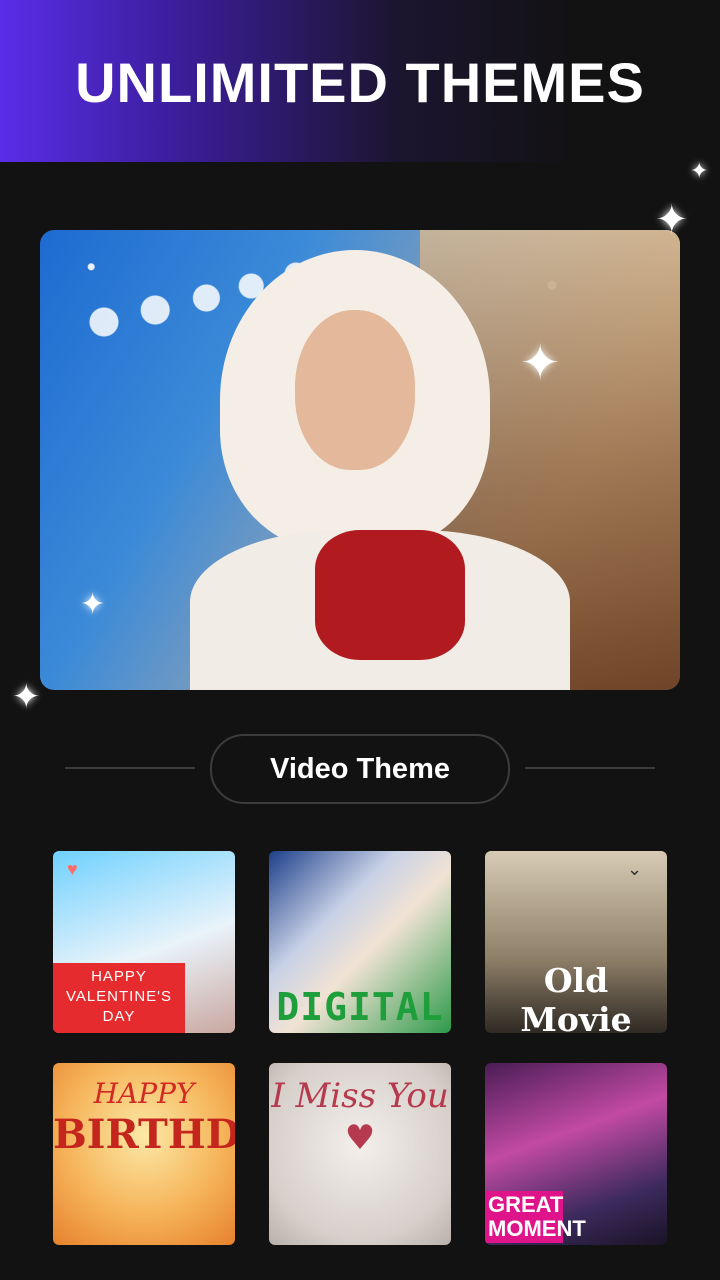  What do you see at coordinates (576, 997) in the screenshot?
I see `thumbnail-label: Old Movie` at bounding box center [576, 997].